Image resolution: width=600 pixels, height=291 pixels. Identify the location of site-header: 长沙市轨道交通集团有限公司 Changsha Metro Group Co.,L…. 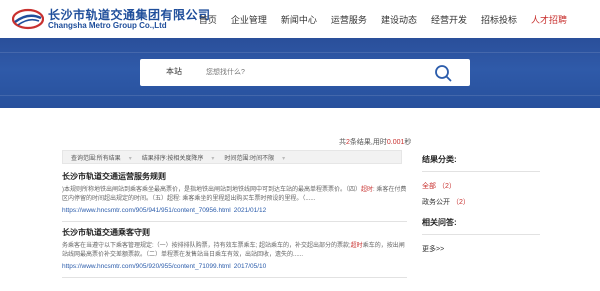
(300, 19).